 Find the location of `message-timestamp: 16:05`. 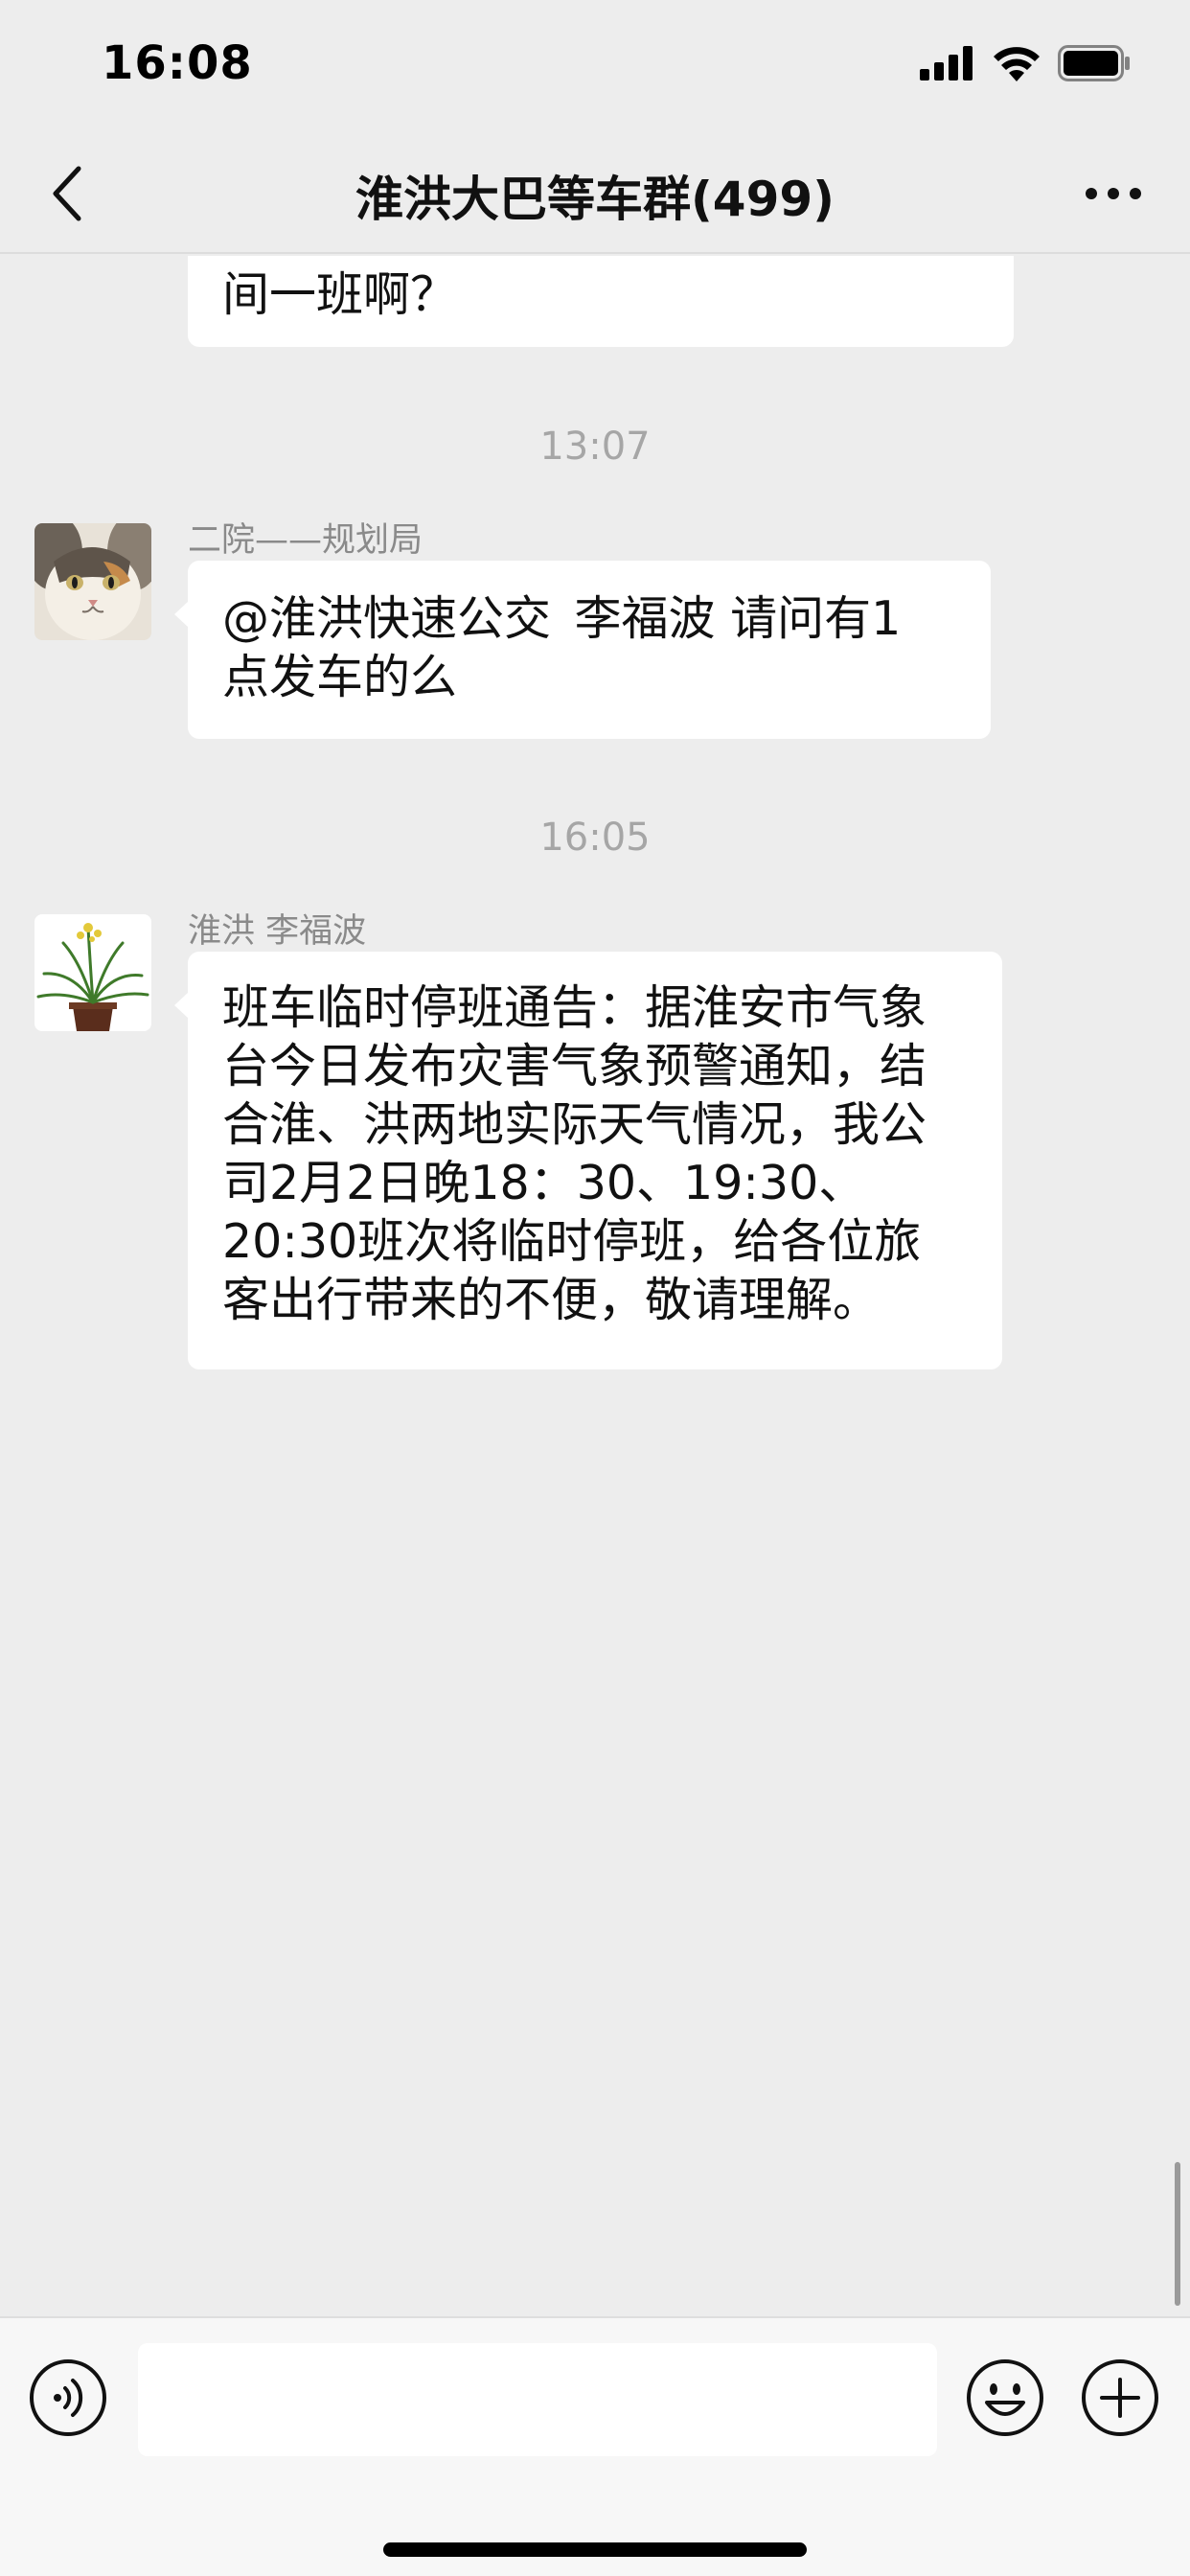

message-timestamp: 16:05 is located at coordinates (595, 838).